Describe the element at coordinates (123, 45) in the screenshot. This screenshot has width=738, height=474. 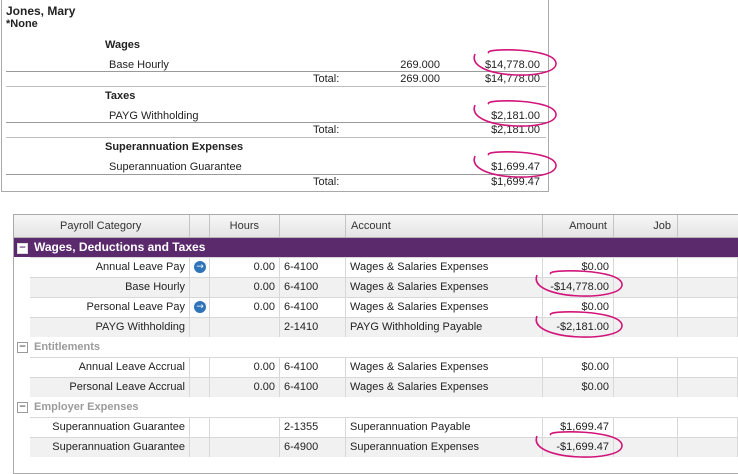
I see `section-title-wages: Wages` at that location.